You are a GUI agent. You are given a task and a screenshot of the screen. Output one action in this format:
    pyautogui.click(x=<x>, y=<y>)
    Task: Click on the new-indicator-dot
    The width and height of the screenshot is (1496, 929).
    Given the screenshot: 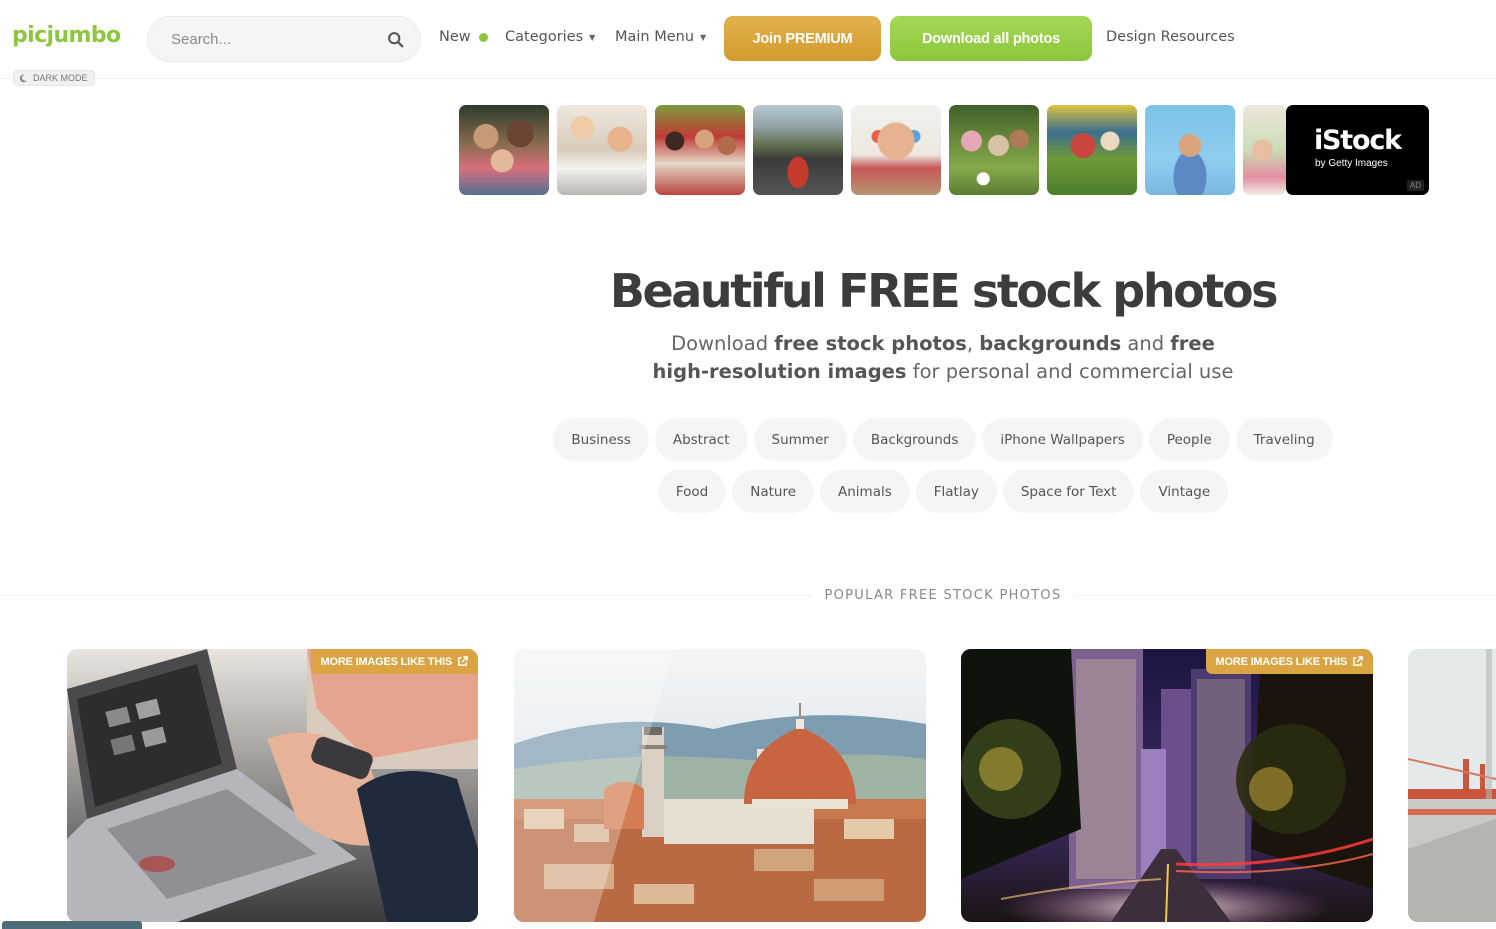 What is the action you would take?
    pyautogui.click(x=483, y=37)
    